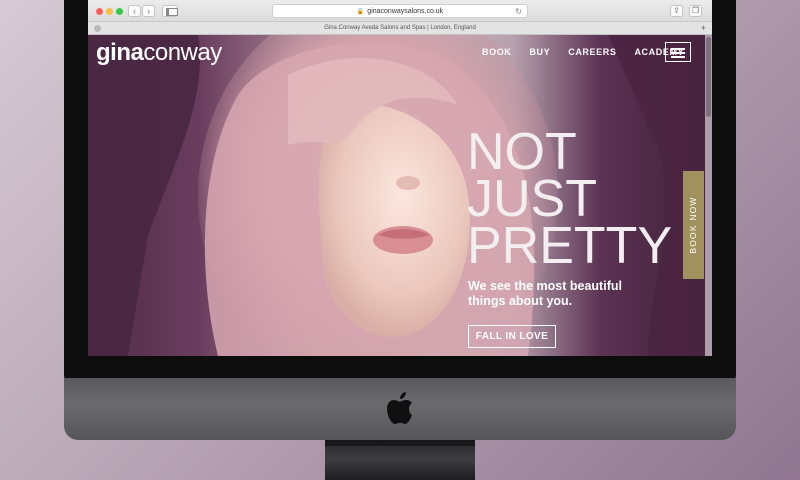 The height and width of the screenshot is (480, 800). I want to click on nav-careers: CAREERS, so click(592, 52).